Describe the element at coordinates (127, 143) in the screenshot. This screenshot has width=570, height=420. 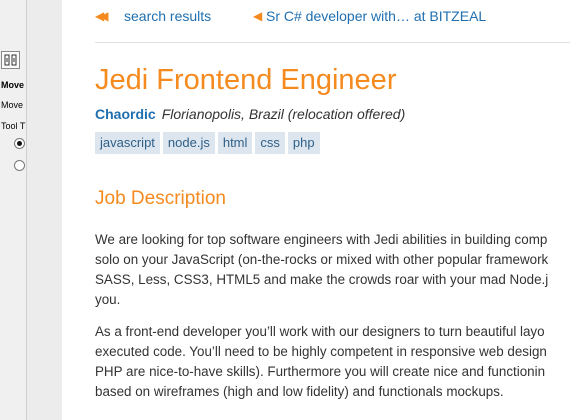
I see `tag-javascript: javascript` at that location.